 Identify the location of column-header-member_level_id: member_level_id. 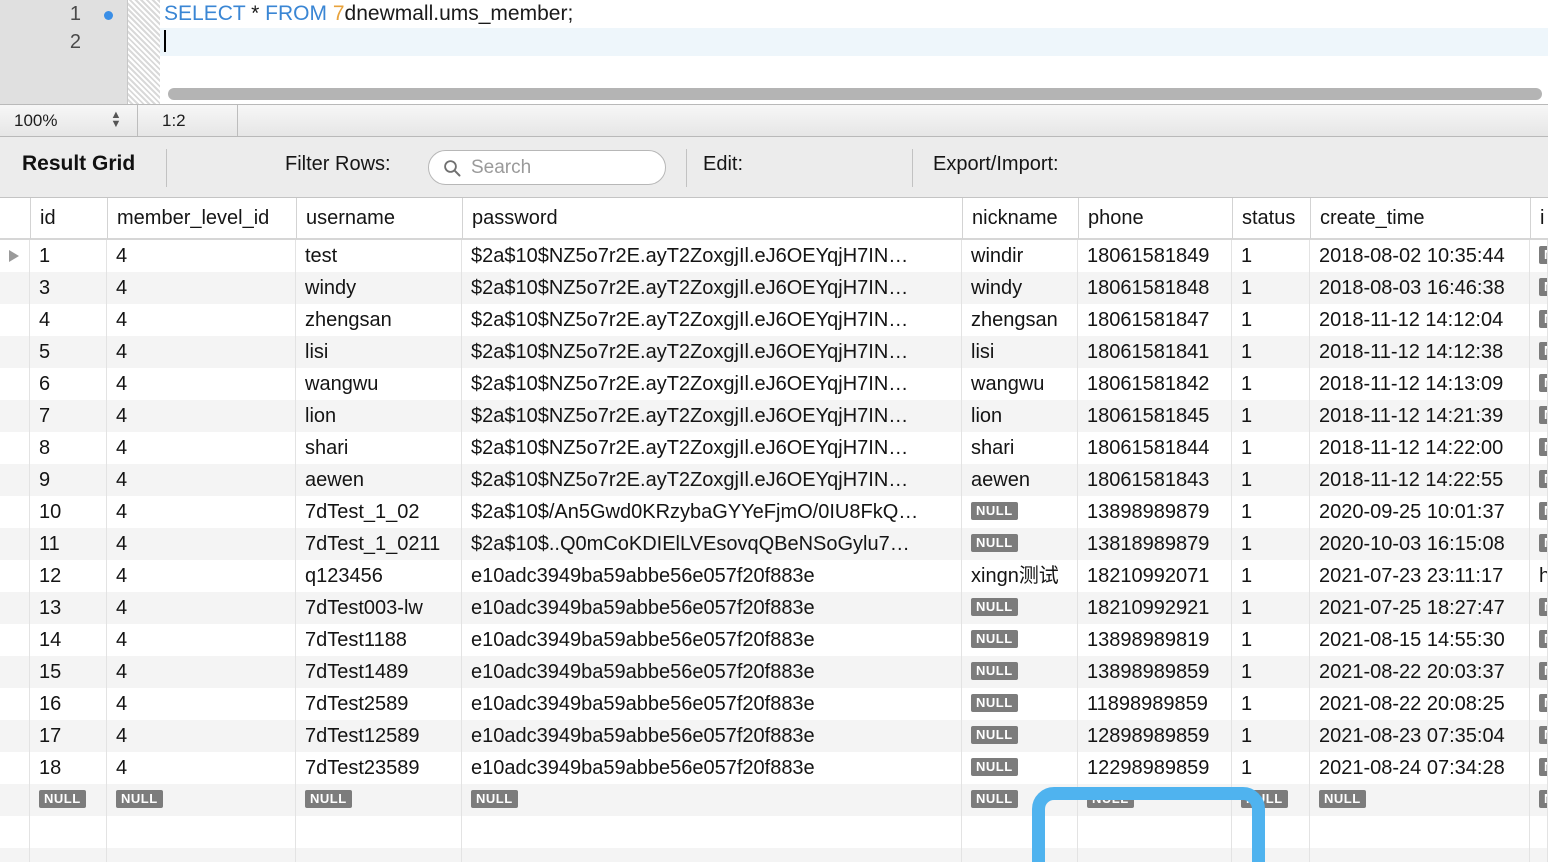
(201, 218).